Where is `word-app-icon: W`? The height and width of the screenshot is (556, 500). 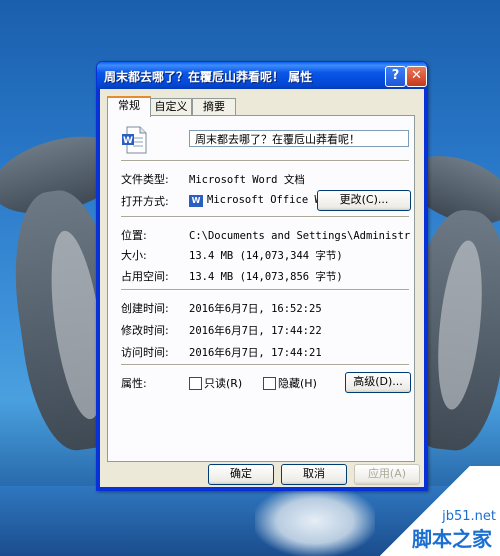 word-app-icon: W is located at coordinates (196, 201).